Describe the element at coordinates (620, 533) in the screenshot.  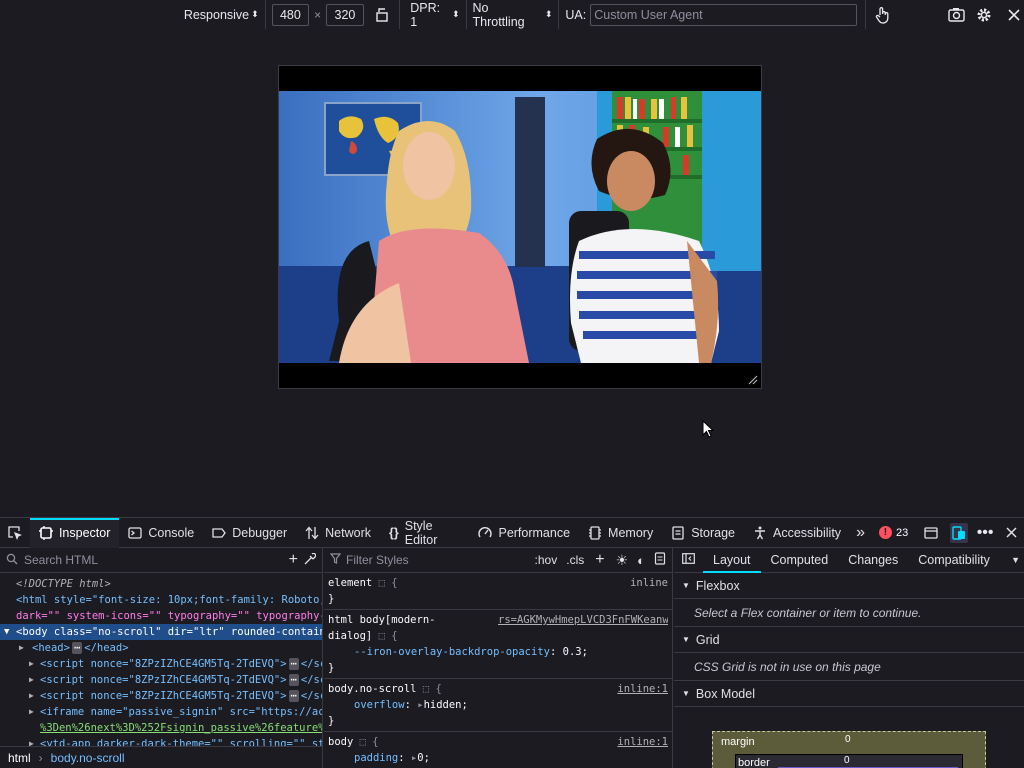
I see `tab-memory: Memory` at that location.